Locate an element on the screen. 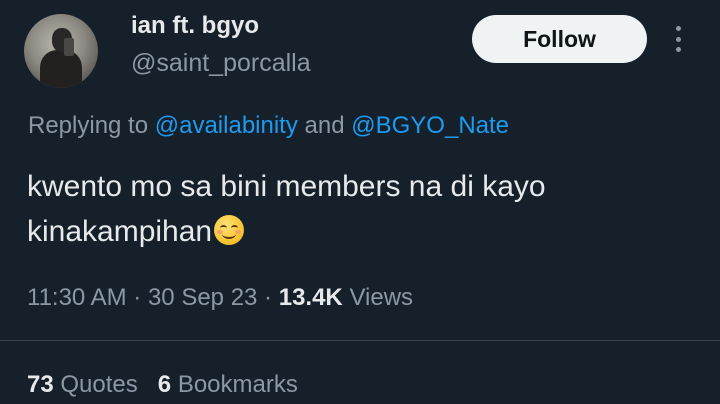 The image size is (720, 404). avatar is located at coordinates (61, 51).